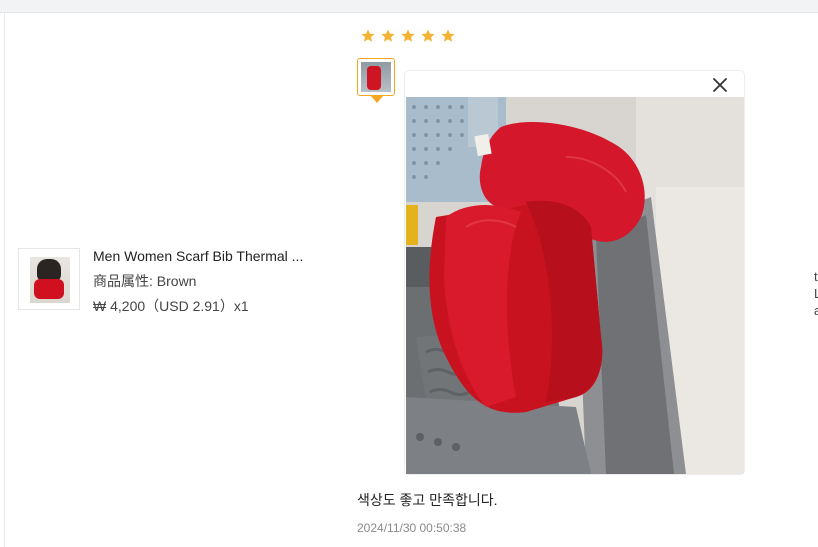 Image resolution: width=818 pixels, height=547 pixels. I want to click on top-bar, so click(409, 6).